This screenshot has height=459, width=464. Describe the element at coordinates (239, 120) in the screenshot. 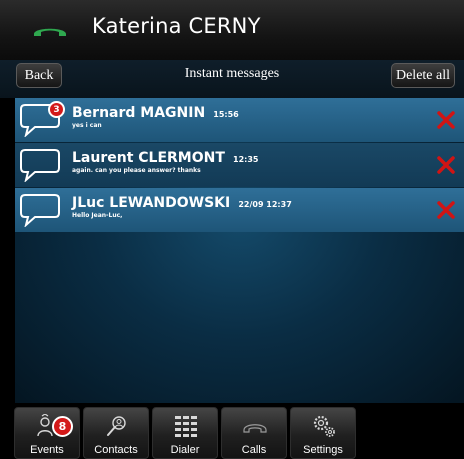

I see `message-item: 3 Bernard MAGNIN 15:56 yes i can` at that location.